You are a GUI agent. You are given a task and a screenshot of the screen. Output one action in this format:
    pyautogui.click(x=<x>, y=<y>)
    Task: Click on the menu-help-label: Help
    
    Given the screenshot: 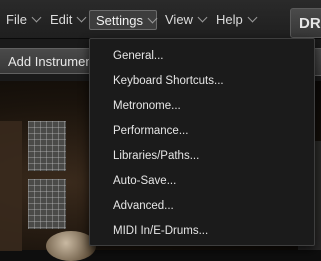 What is the action you would take?
    pyautogui.click(x=229, y=19)
    